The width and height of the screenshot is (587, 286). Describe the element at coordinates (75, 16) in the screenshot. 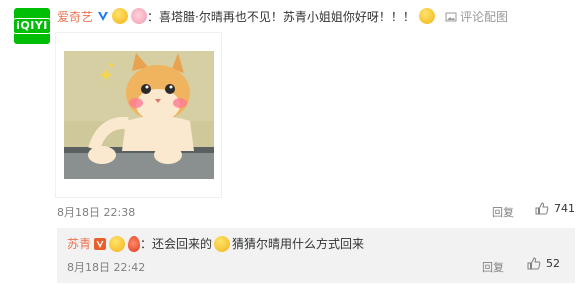

I see `username: 爱奇艺` at that location.